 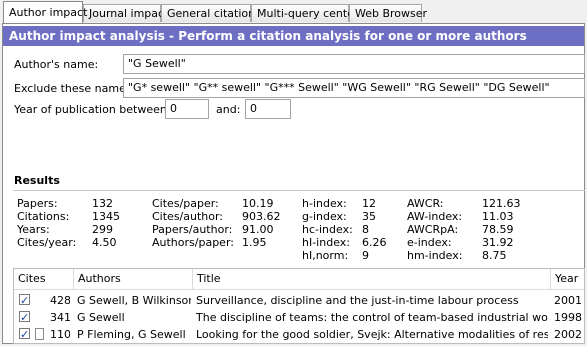 What do you see at coordinates (498, 216) in the screenshot?
I see `metric-value: 11.03` at bounding box center [498, 216].